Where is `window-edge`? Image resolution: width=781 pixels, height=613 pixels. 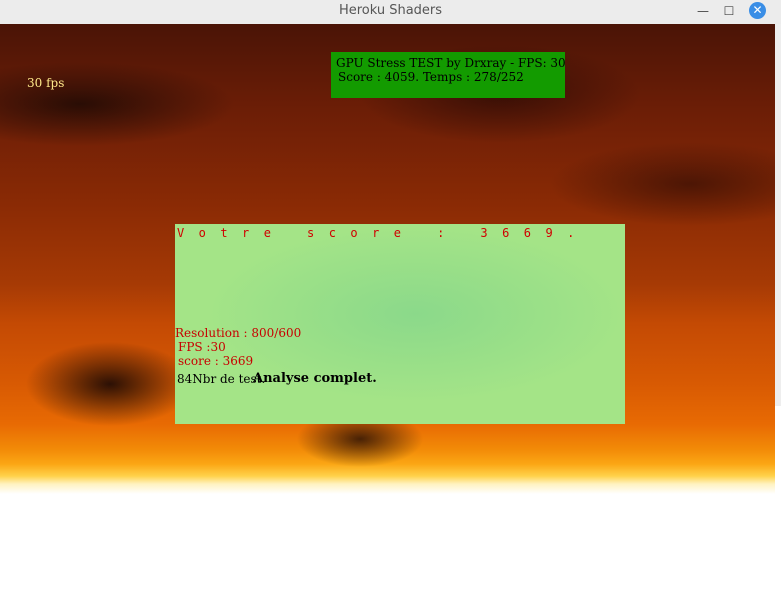 window-edge is located at coordinates (778, 318).